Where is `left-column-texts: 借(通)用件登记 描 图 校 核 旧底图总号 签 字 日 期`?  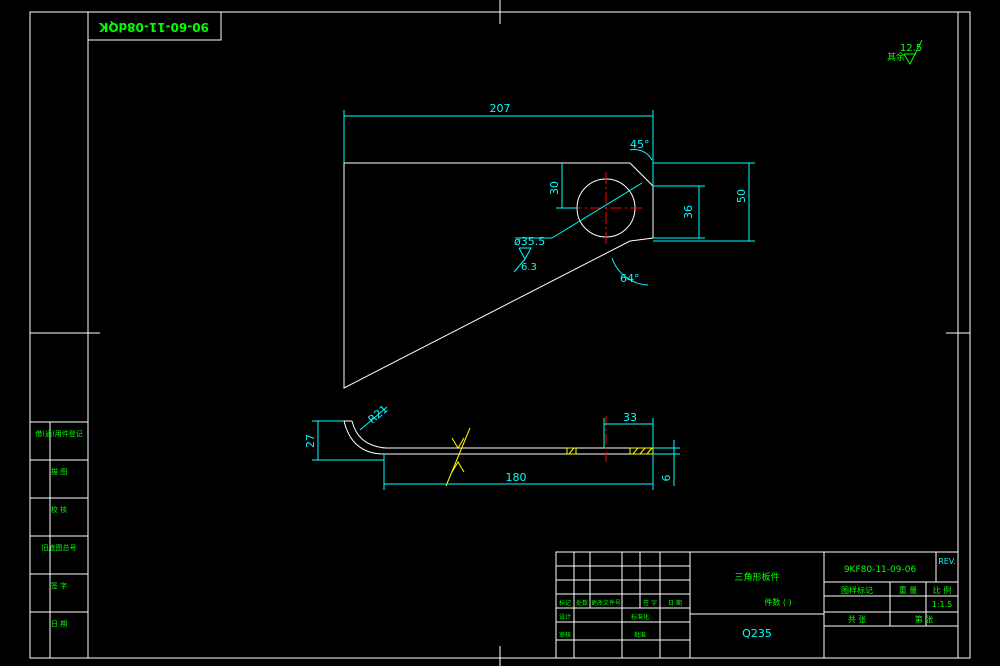 left-column-texts: 借(通)用件登记 描 图 校 核 旧底图总号 签 字 日 期 is located at coordinates (58, 528).